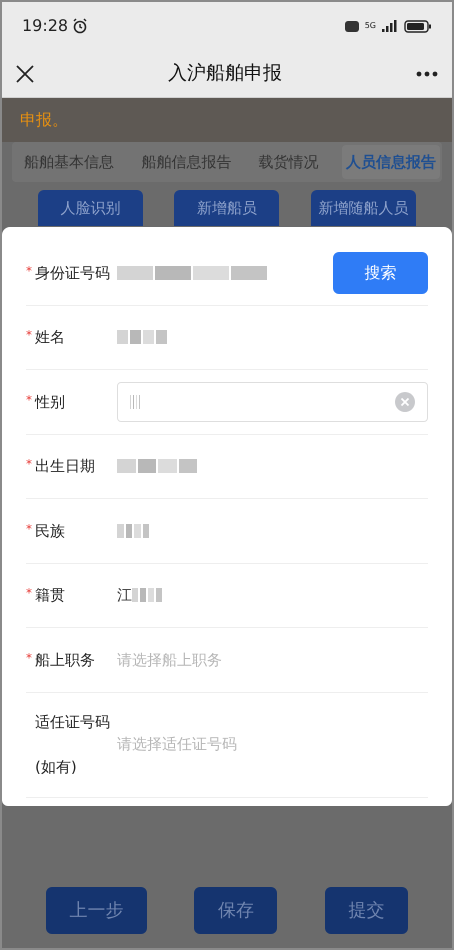 The width and height of the screenshot is (454, 950). What do you see at coordinates (45, 26) in the screenshot?
I see `clock-time: 19:28` at bounding box center [45, 26].